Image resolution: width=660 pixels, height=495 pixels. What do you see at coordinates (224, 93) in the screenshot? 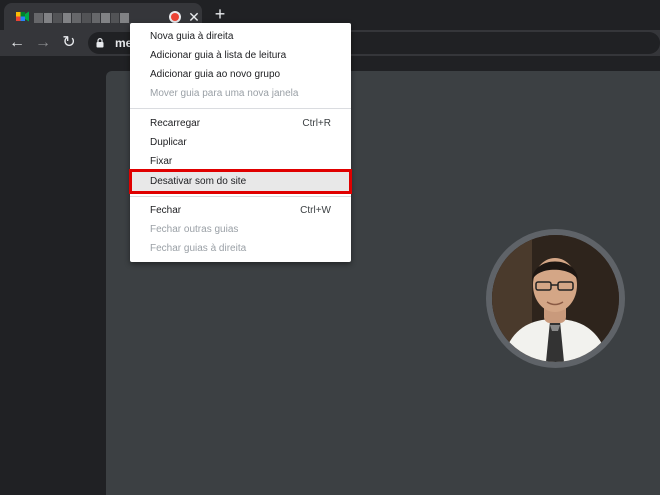
I see `menu-item-move-to-new-window: Mover guia para uma nova janela` at bounding box center [224, 93].